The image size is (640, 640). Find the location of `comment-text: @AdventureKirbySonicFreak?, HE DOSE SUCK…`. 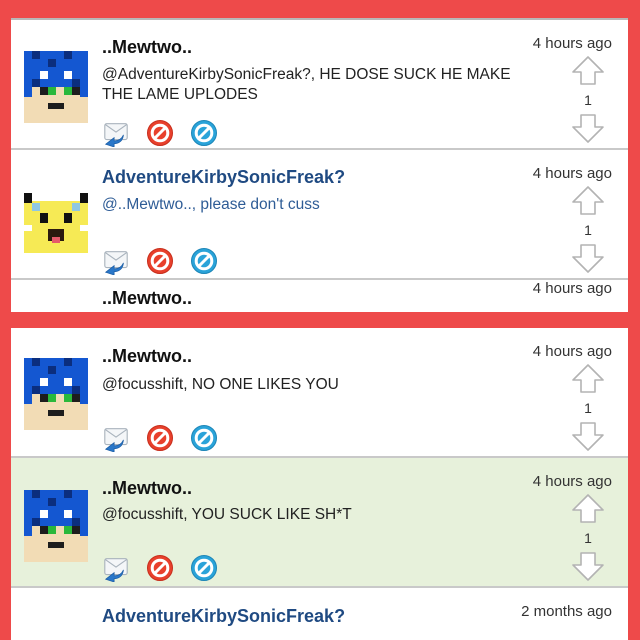

comment-text: @AdventureKirbySonicFreak?, HE DOSE SUCK… is located at coordinates (306, 84).